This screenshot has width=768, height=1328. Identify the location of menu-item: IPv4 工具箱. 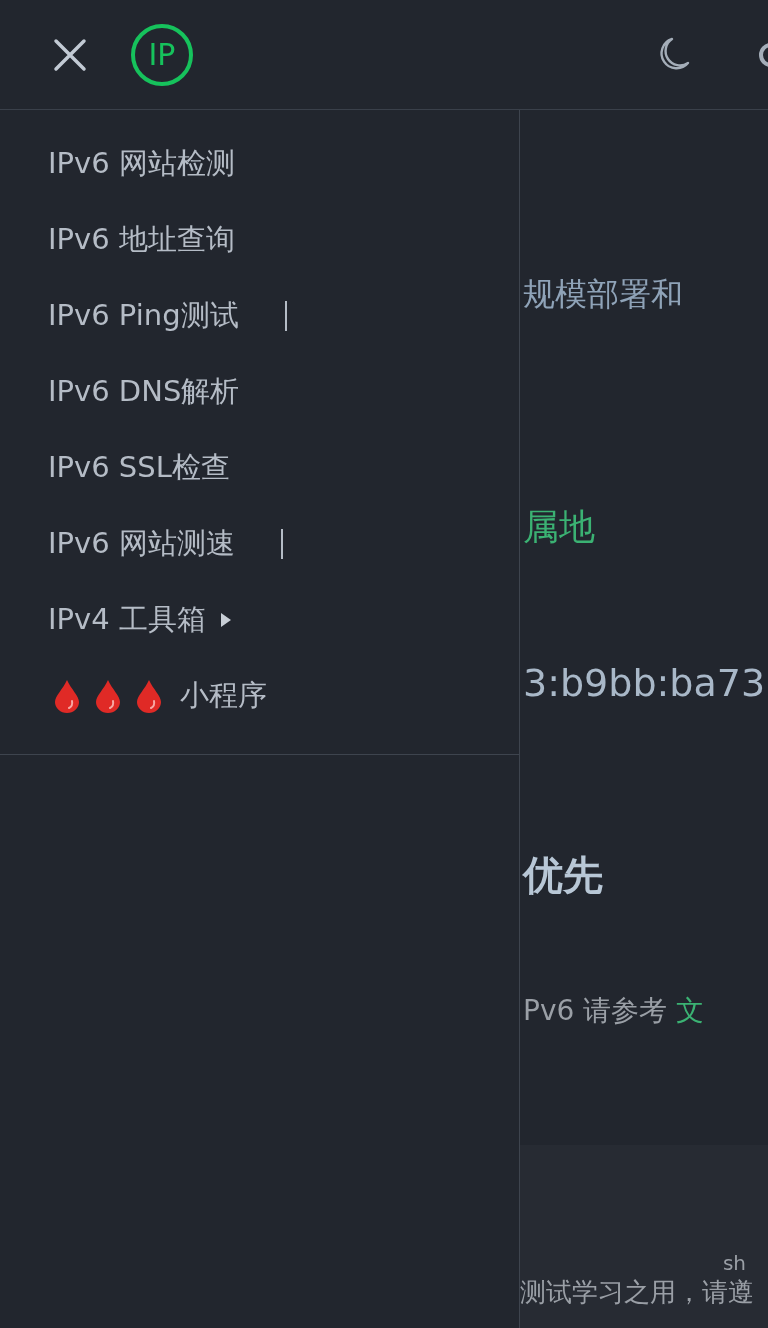
(103, 620).